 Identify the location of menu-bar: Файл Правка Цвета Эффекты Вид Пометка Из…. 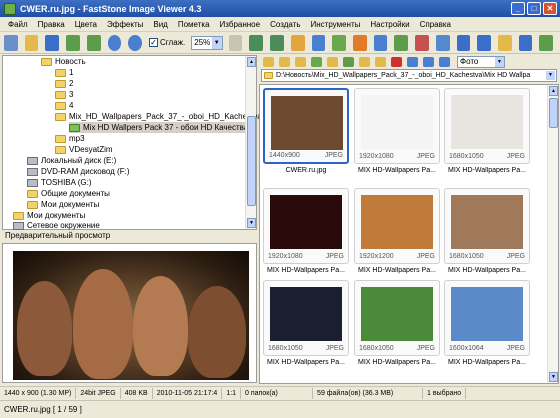
(280, 24).